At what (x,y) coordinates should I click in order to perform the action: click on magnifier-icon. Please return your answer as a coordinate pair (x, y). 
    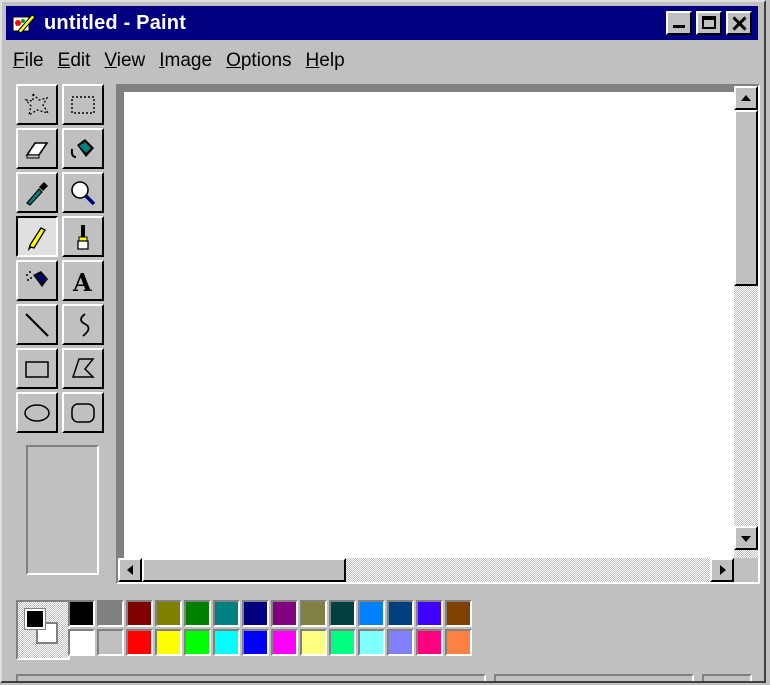
    Looking at the image, I should click on (83, 193).